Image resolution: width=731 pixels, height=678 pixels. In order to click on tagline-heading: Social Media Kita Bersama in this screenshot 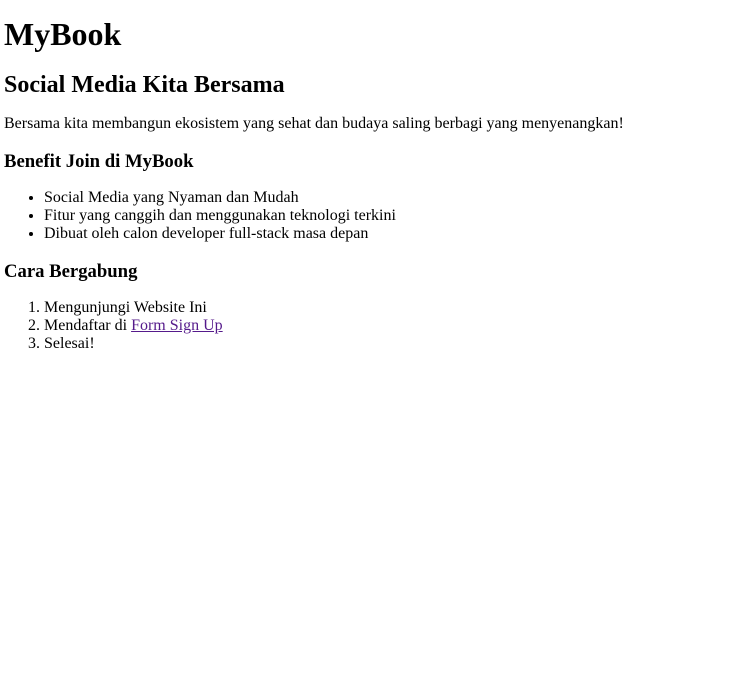, I will do `click(144, 85)`.